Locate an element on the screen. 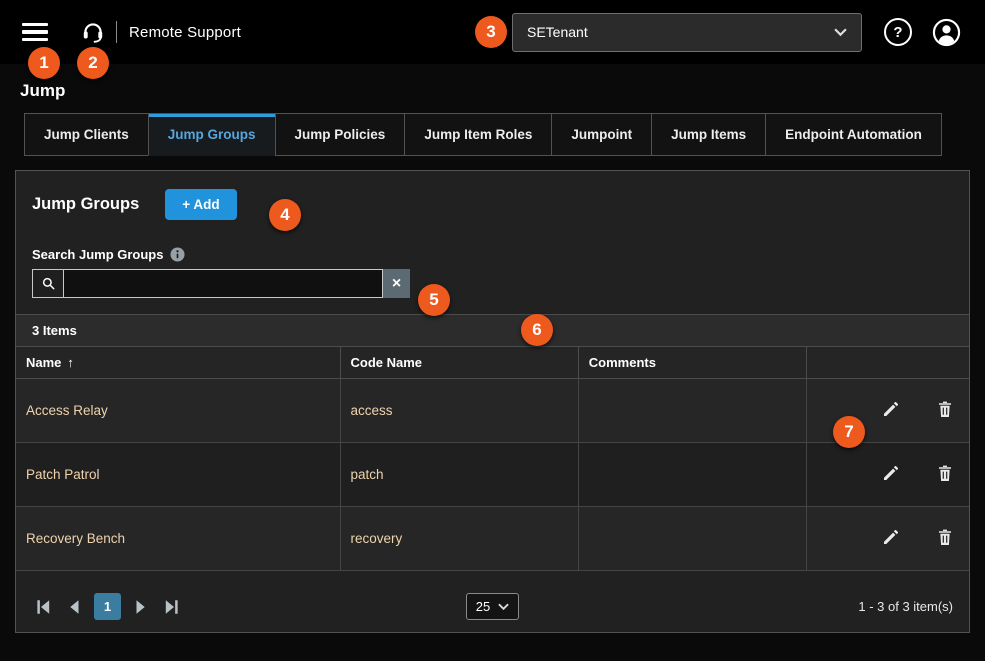 This screenshot has width=985, height=661. search-label: Search Jump Groups is located at coordinates (98, 254).